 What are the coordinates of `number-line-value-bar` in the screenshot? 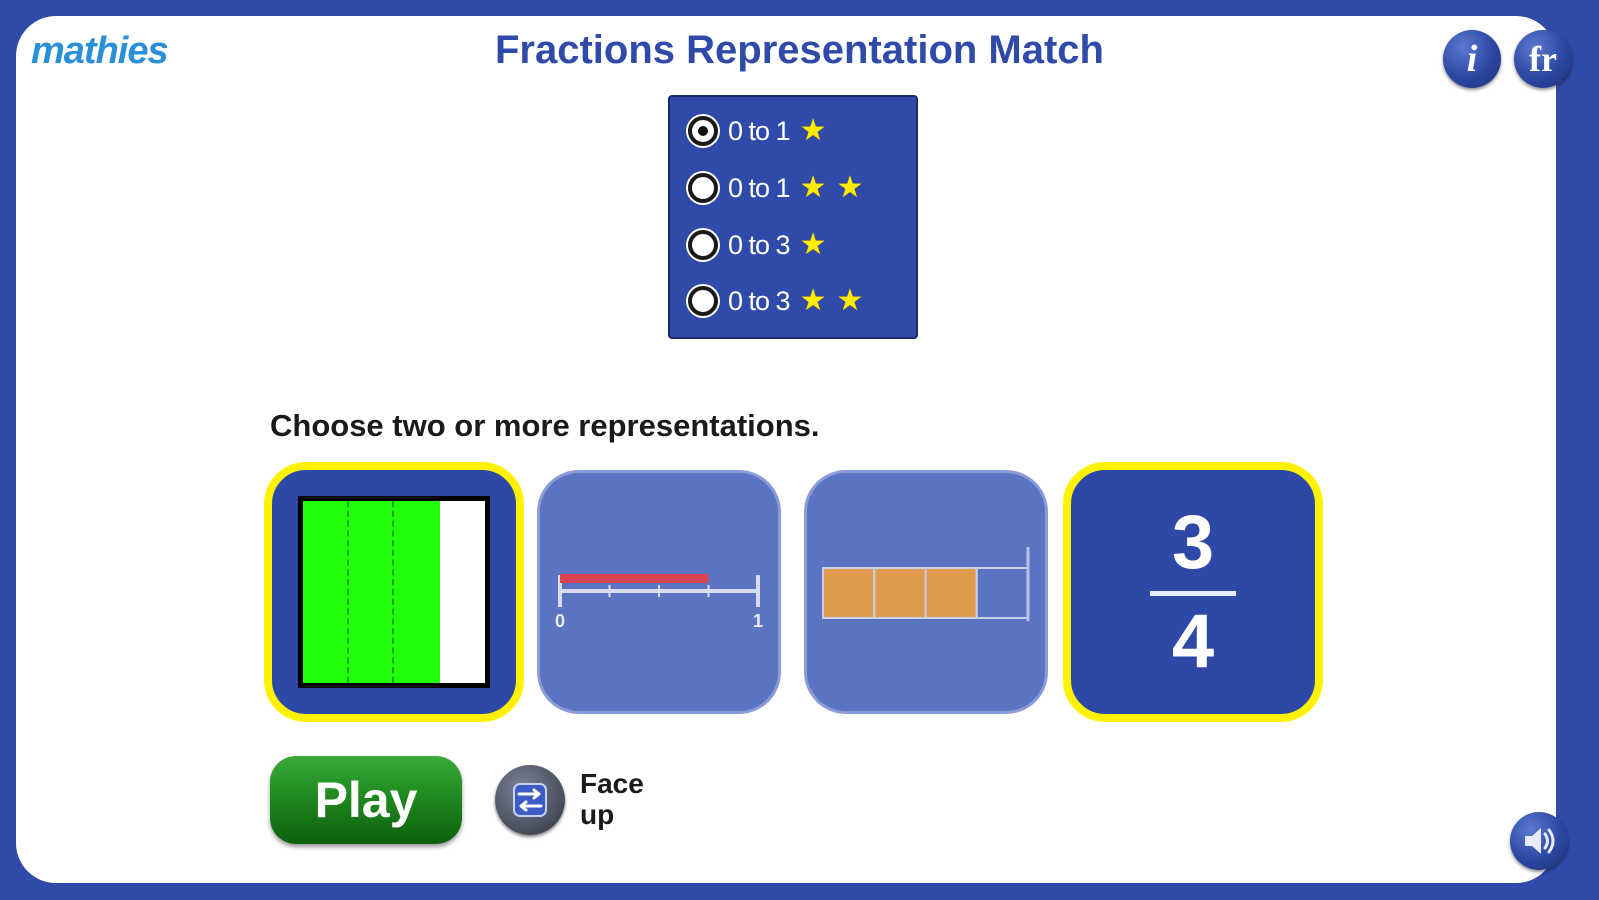 It's located at (634, 578).